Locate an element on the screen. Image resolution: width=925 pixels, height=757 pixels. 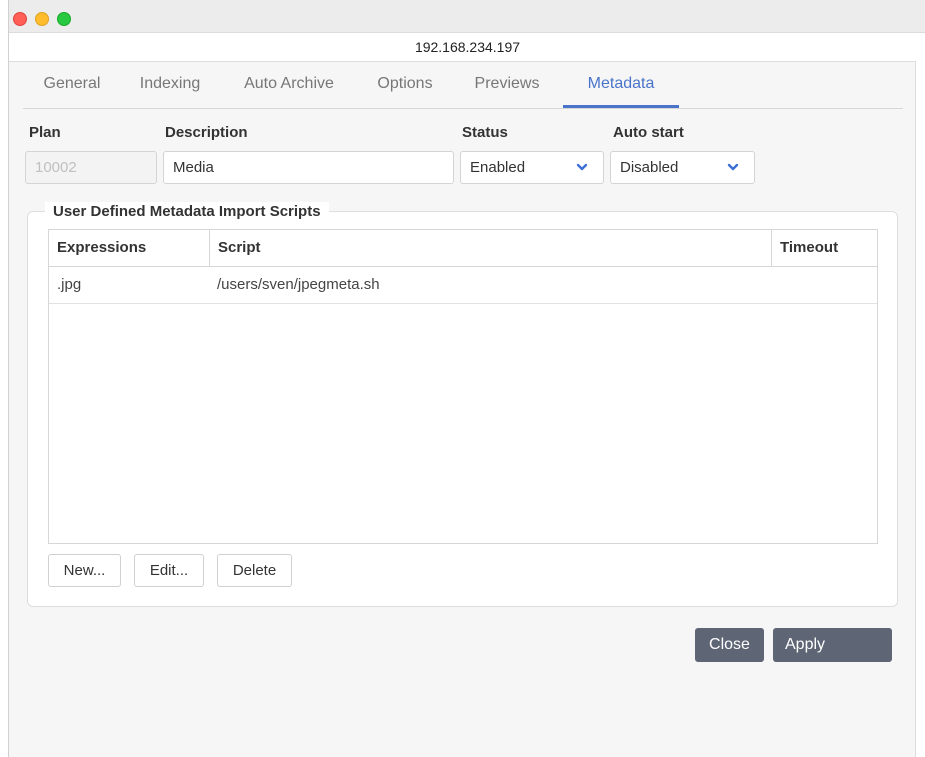
zoom-window-icon is located at coordinates (64, 19).